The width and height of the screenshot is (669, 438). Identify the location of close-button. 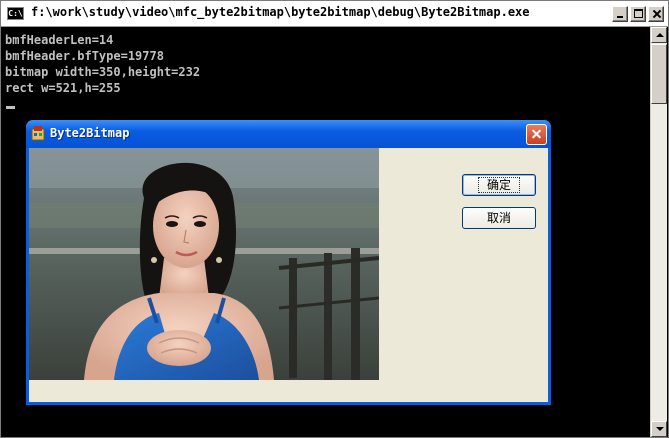
(656, 14).